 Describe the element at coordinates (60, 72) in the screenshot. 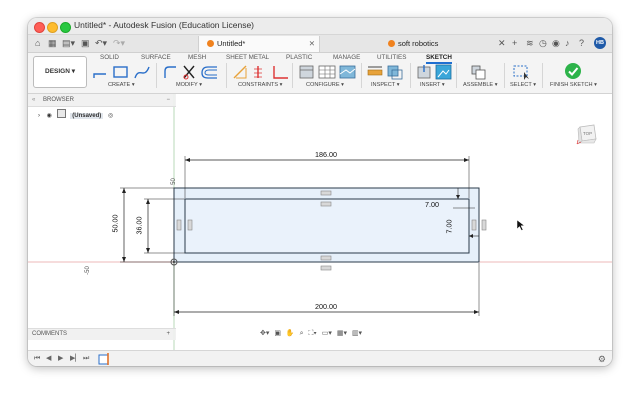

I see `workspace-switcher: DESIGN ▾` at that location.